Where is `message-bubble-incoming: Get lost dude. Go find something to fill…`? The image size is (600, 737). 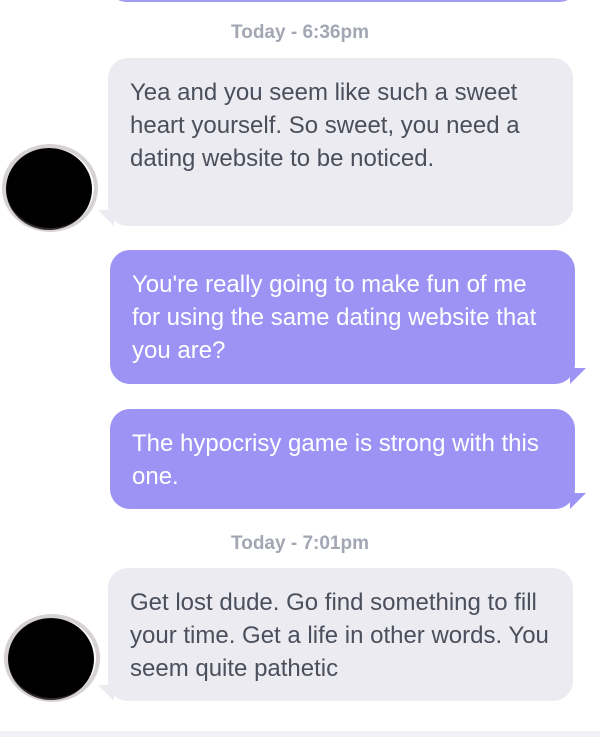
message-bubble-incoming: Get lost dude. Go find something to fill… is located at coordinates (340, 634).